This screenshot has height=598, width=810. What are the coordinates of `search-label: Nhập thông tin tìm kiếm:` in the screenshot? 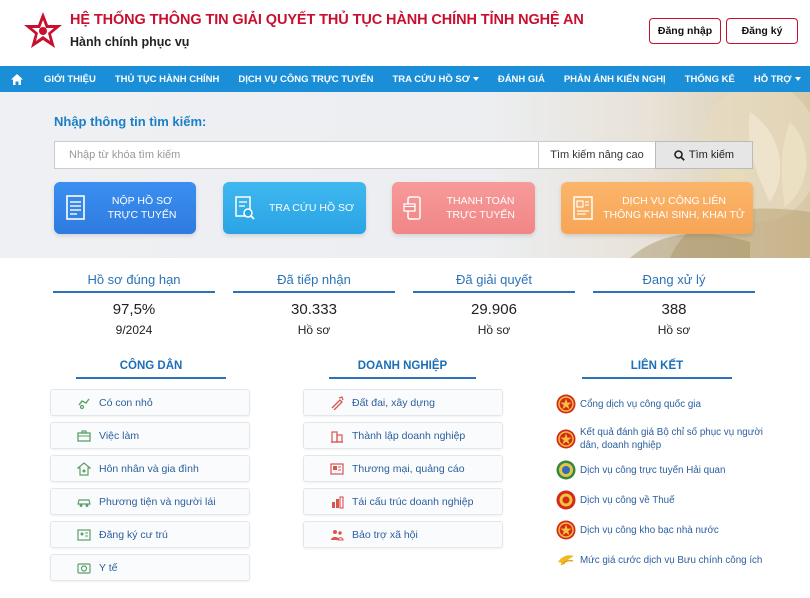 It's located at (130, 121).